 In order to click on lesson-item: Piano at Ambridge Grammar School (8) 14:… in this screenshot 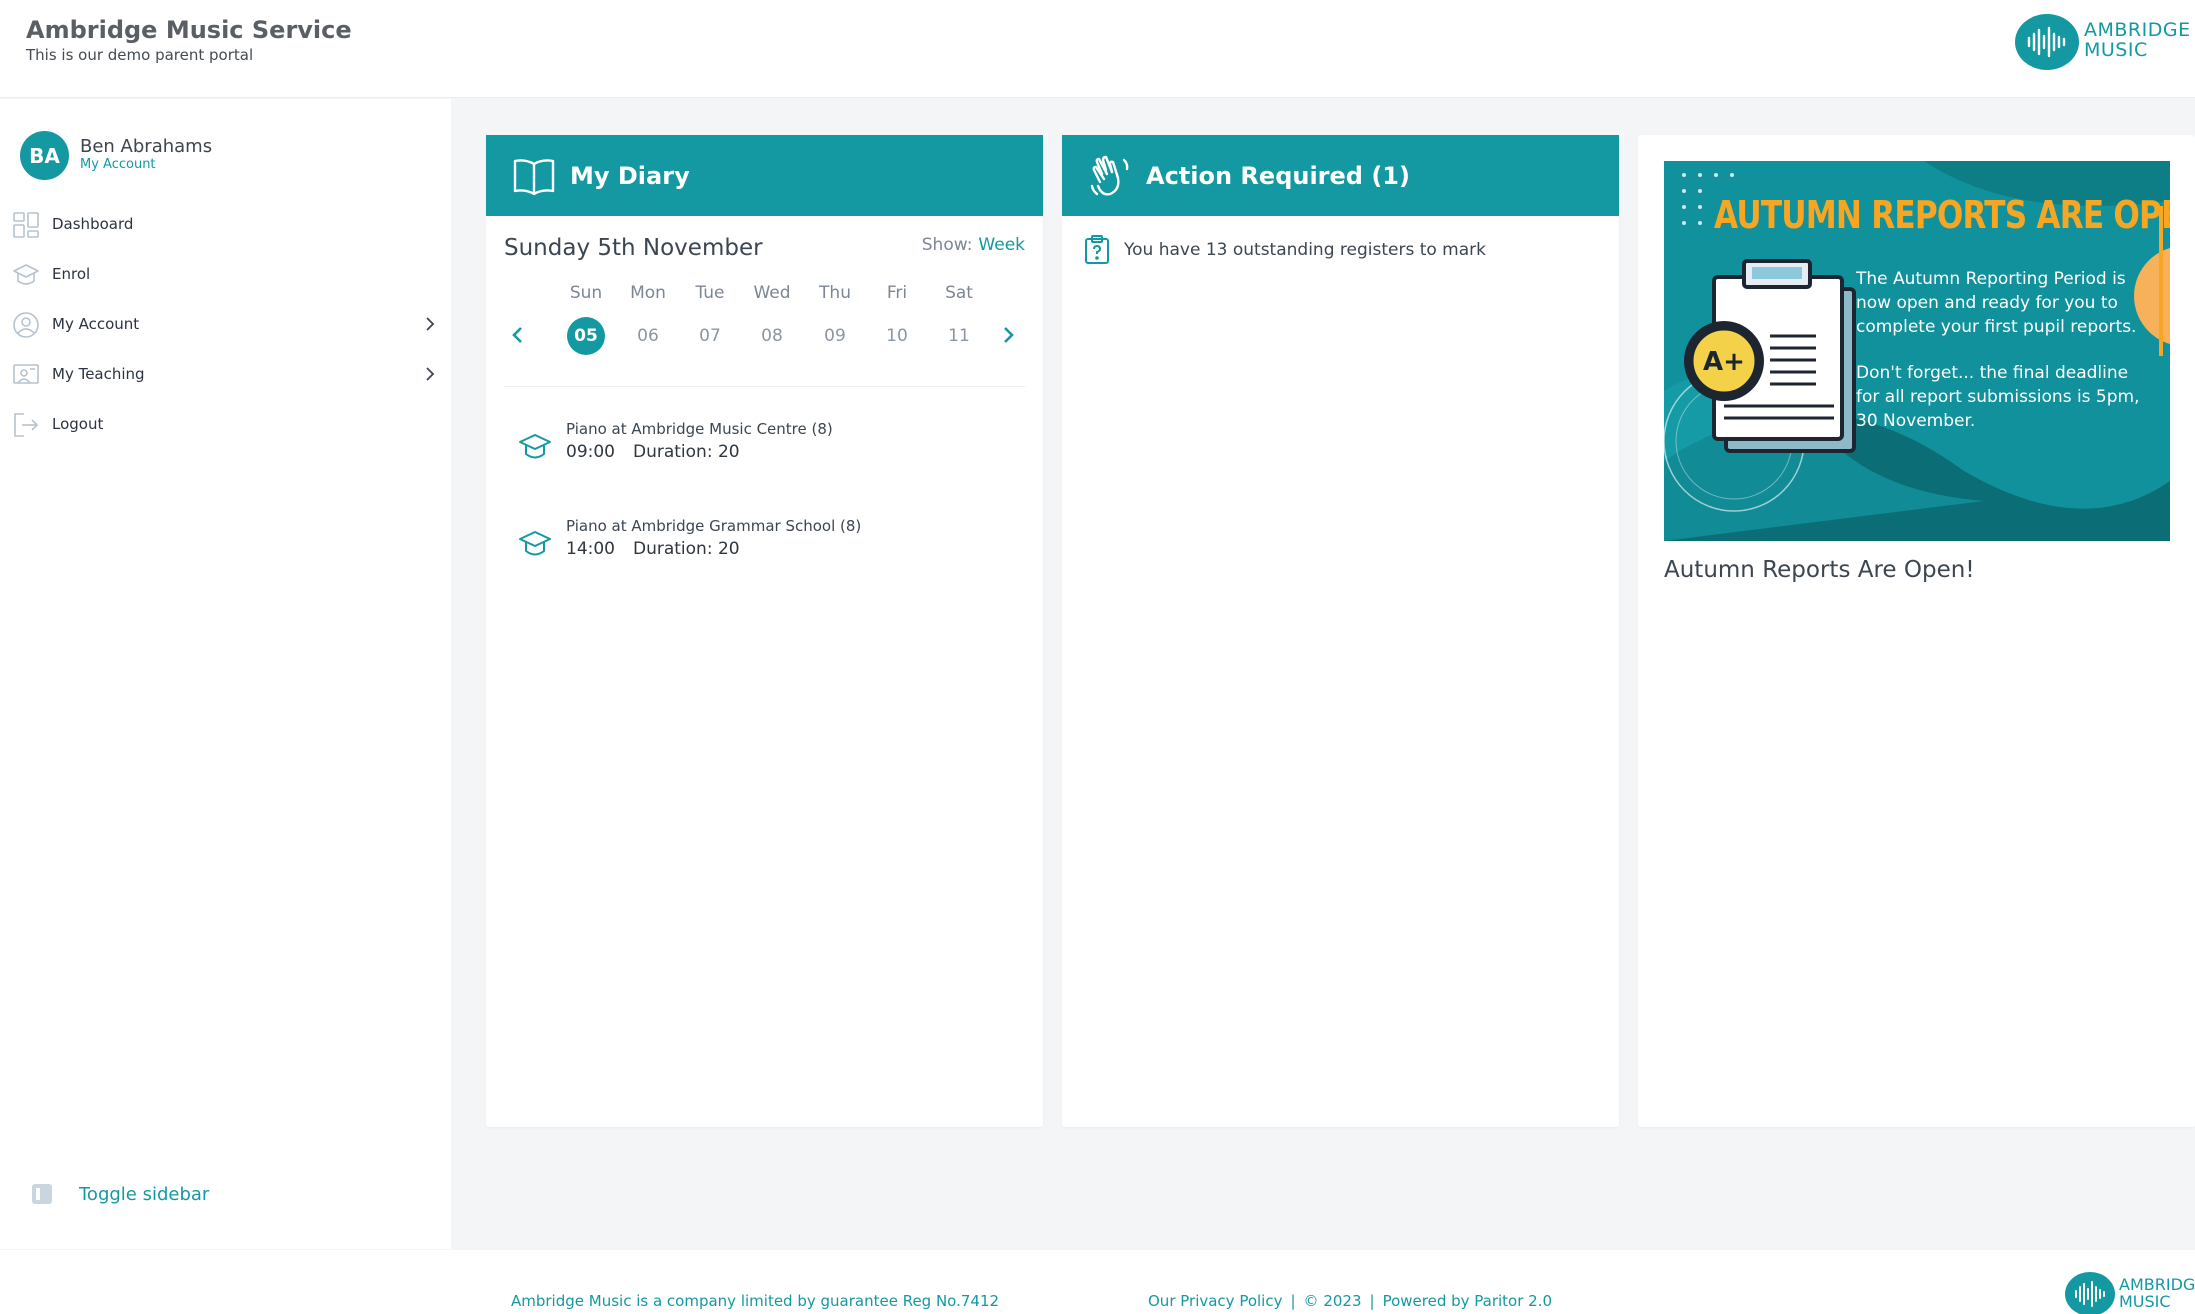, I will do `click(768, 547)`.